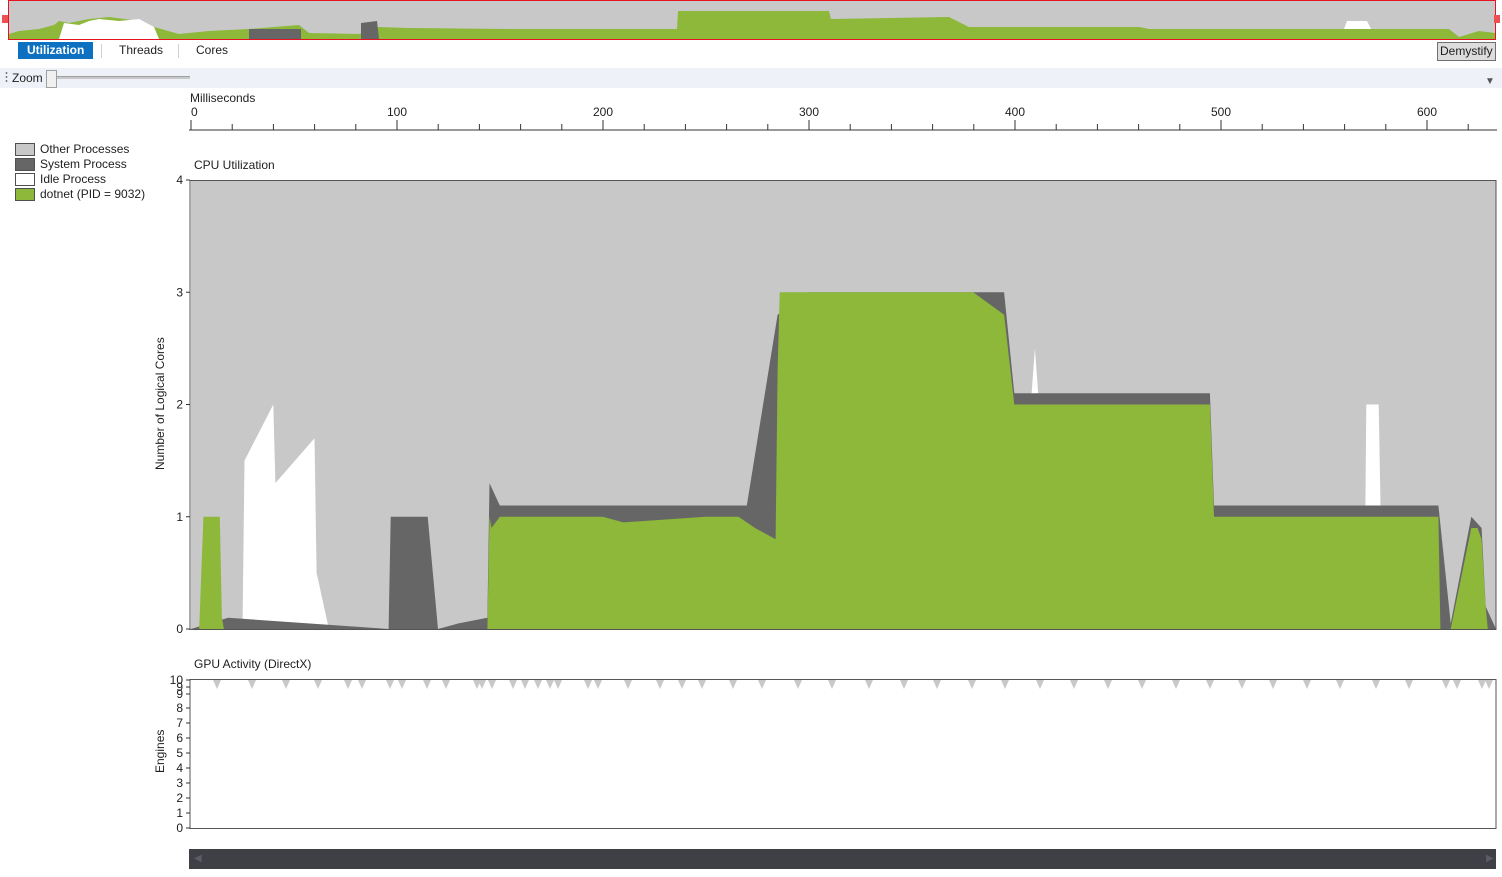  Describe the element at coordinates (1497, 19) in the screenshot. I see `overview-right-handle` at that location.